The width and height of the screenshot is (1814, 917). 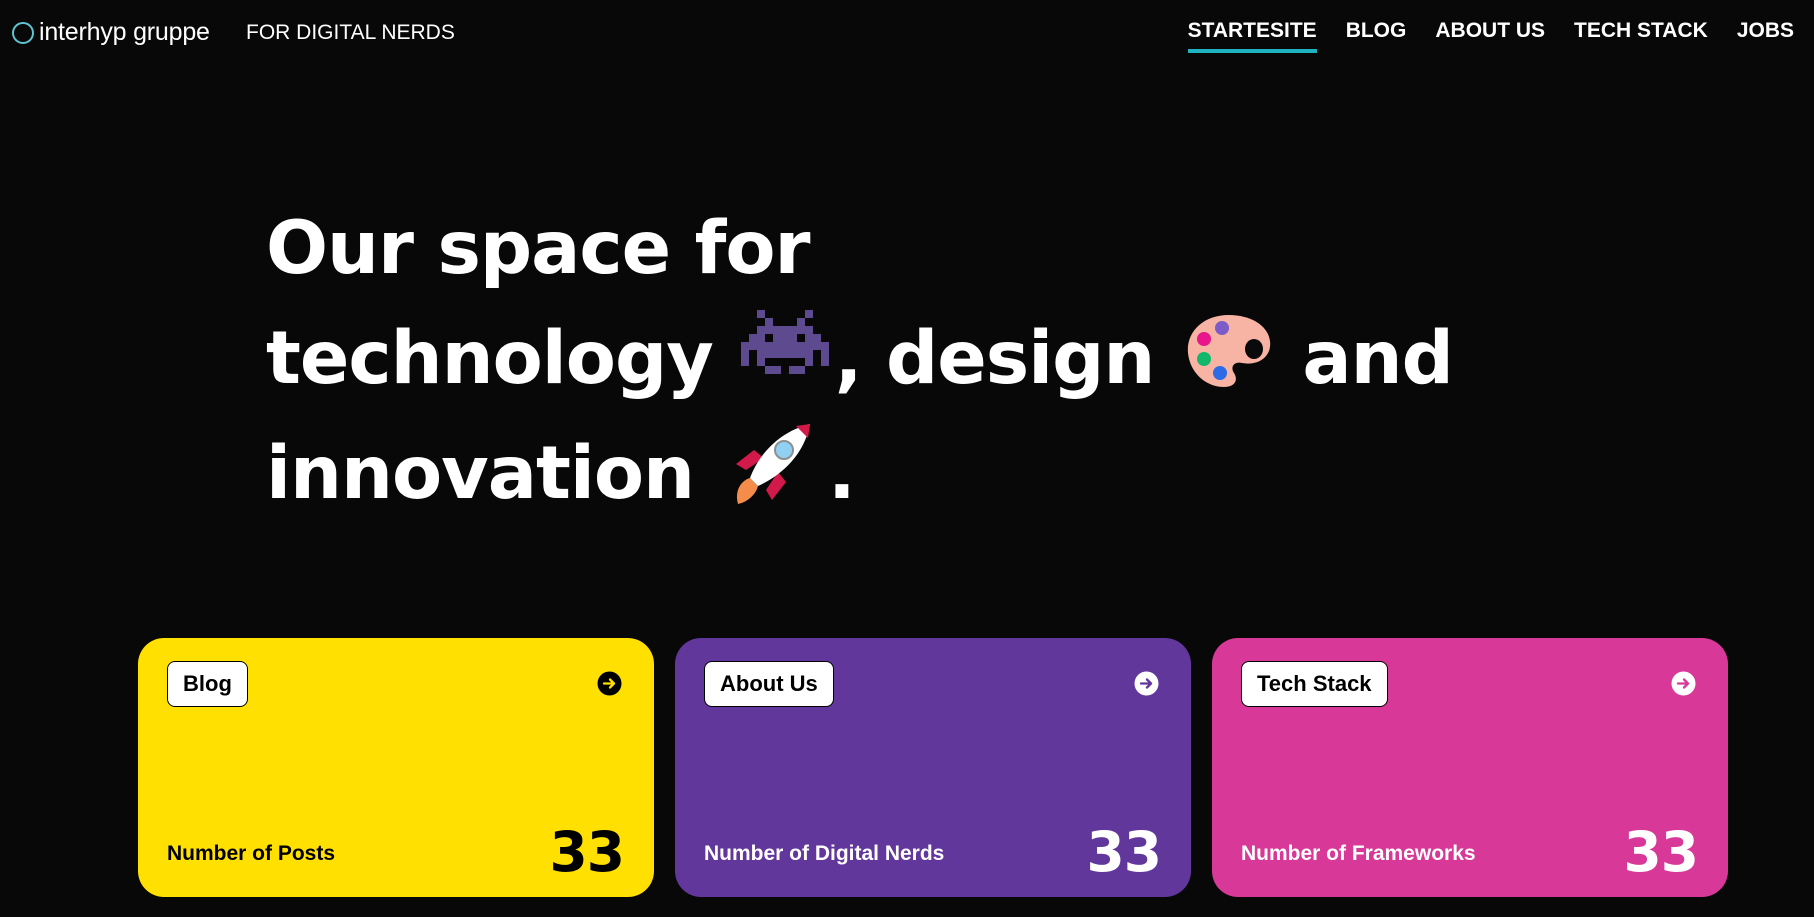 What do you see at coordinates (933, 767) in the screenshot?
I see `about-us-card: About Us Number of Digital Nerds 33` at bounding box center [933, 767].